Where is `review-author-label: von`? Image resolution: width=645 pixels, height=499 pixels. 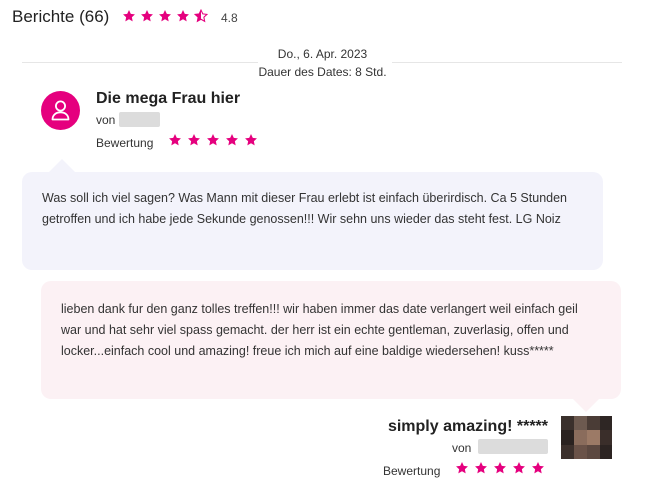 review-author-label: von is located at coordinates (106, 120).